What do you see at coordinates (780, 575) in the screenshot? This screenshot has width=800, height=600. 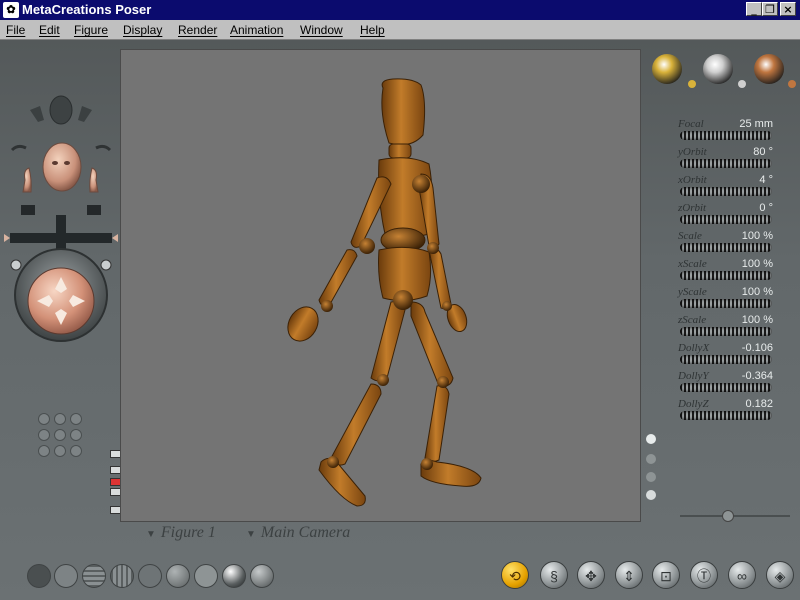 I see `color-icon: ◈` at bounding box center [780, 575].